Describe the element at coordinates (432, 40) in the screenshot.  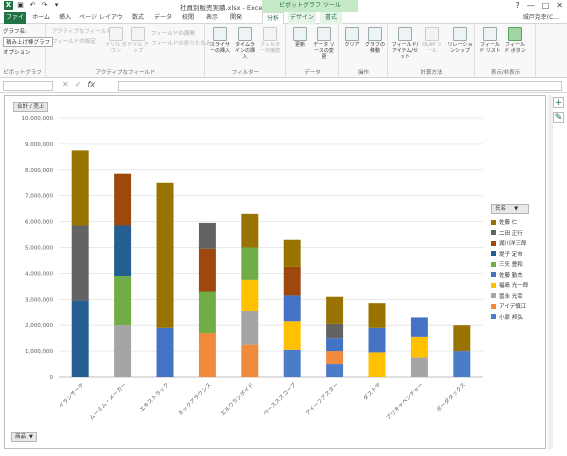
I see `olap-tools-button: OLAP ツール` at that location.